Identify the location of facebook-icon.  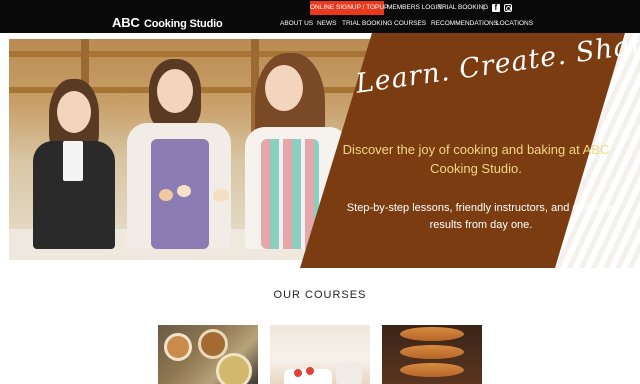
(496, 7).